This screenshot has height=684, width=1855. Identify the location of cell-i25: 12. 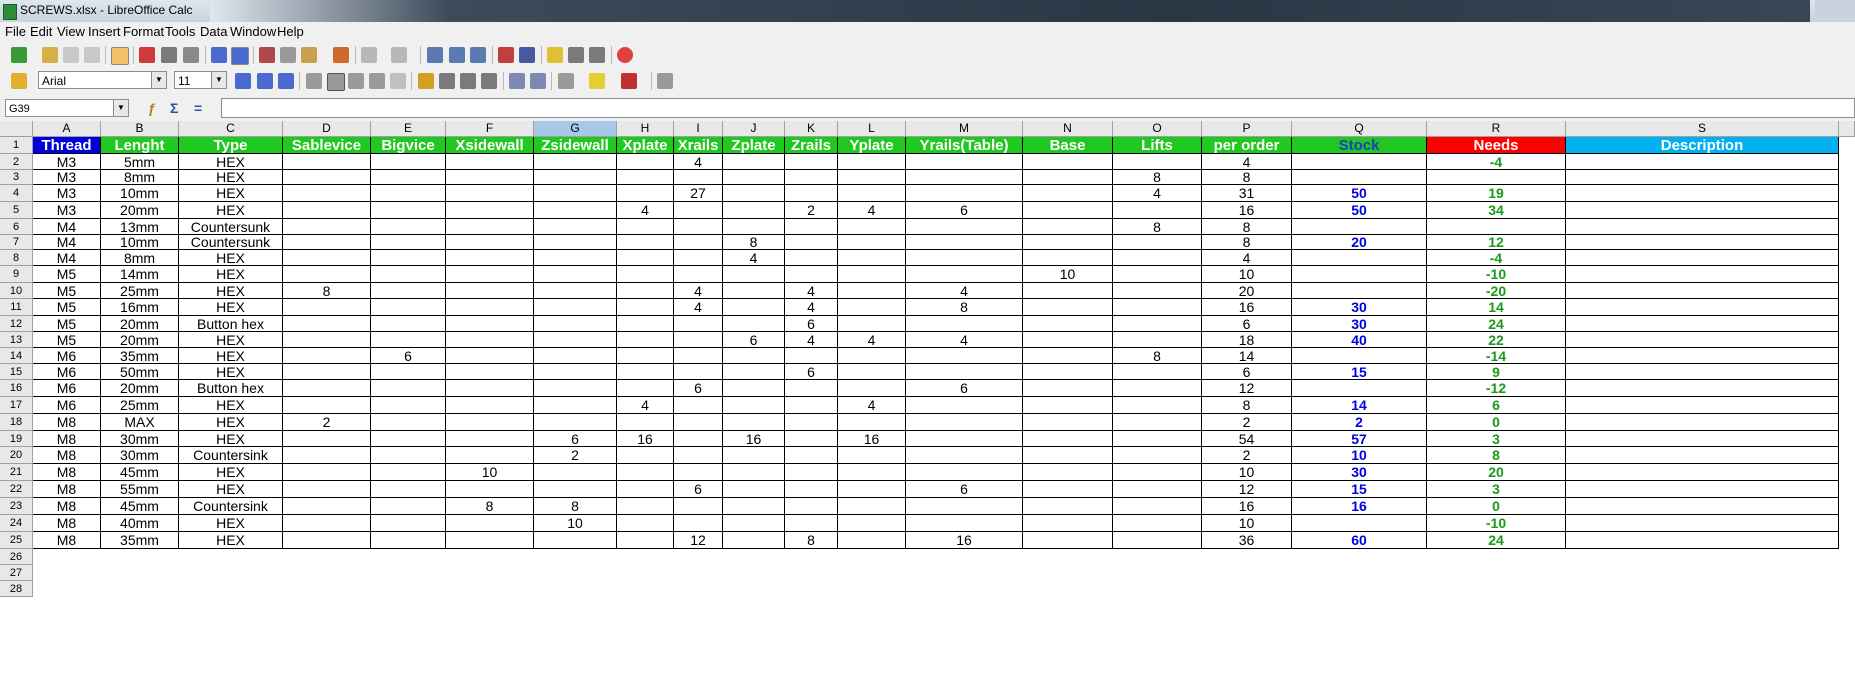
(698, 540).